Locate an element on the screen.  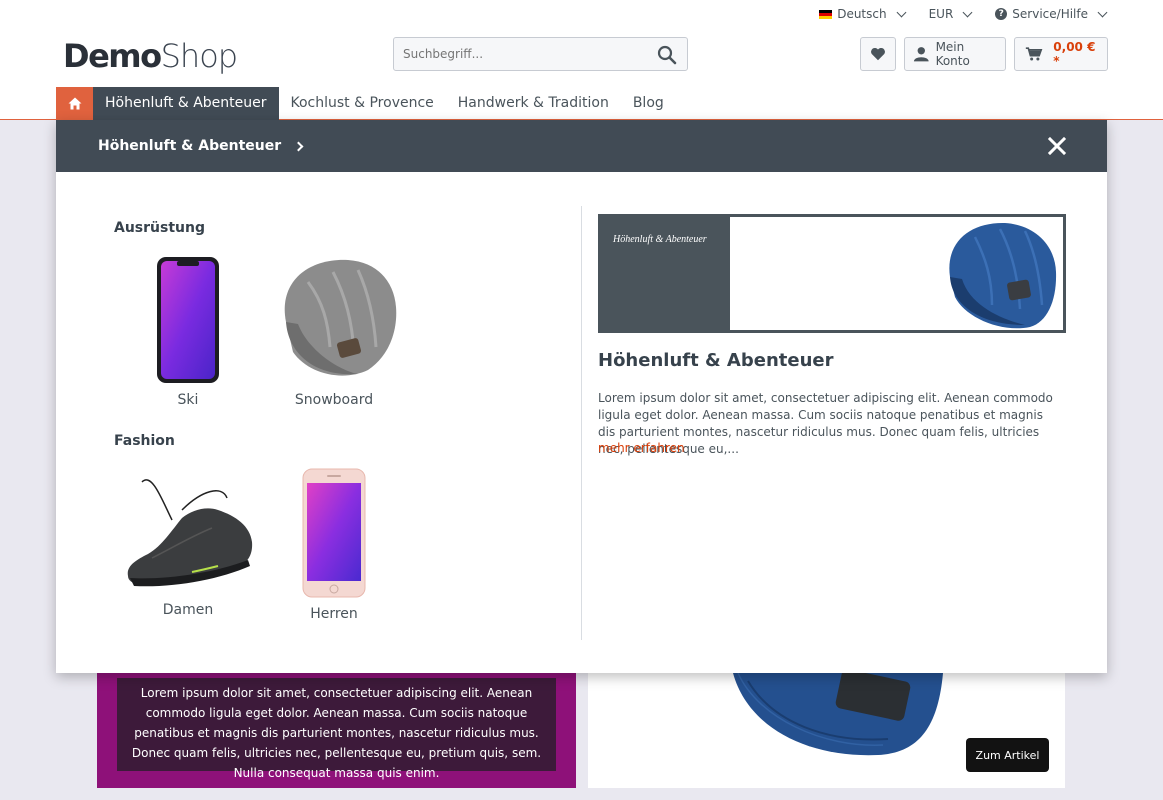
heart-icon is located at coordinates (878, 54).